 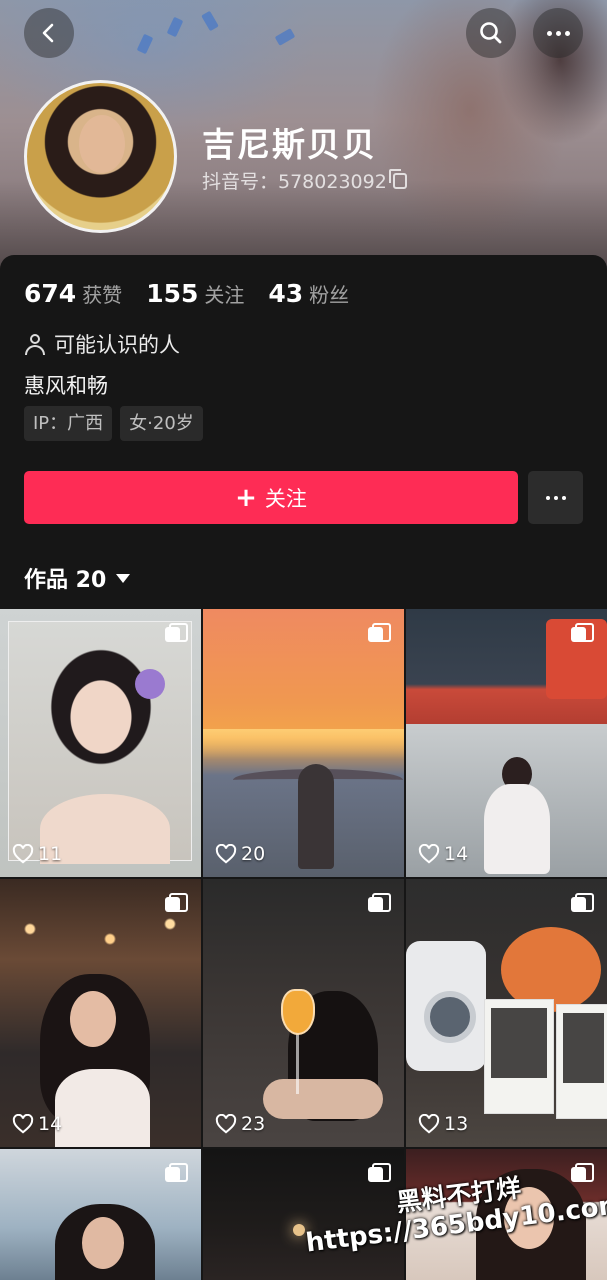 I want to click on stat-following: 155 关注, so click(x=195, y=293).